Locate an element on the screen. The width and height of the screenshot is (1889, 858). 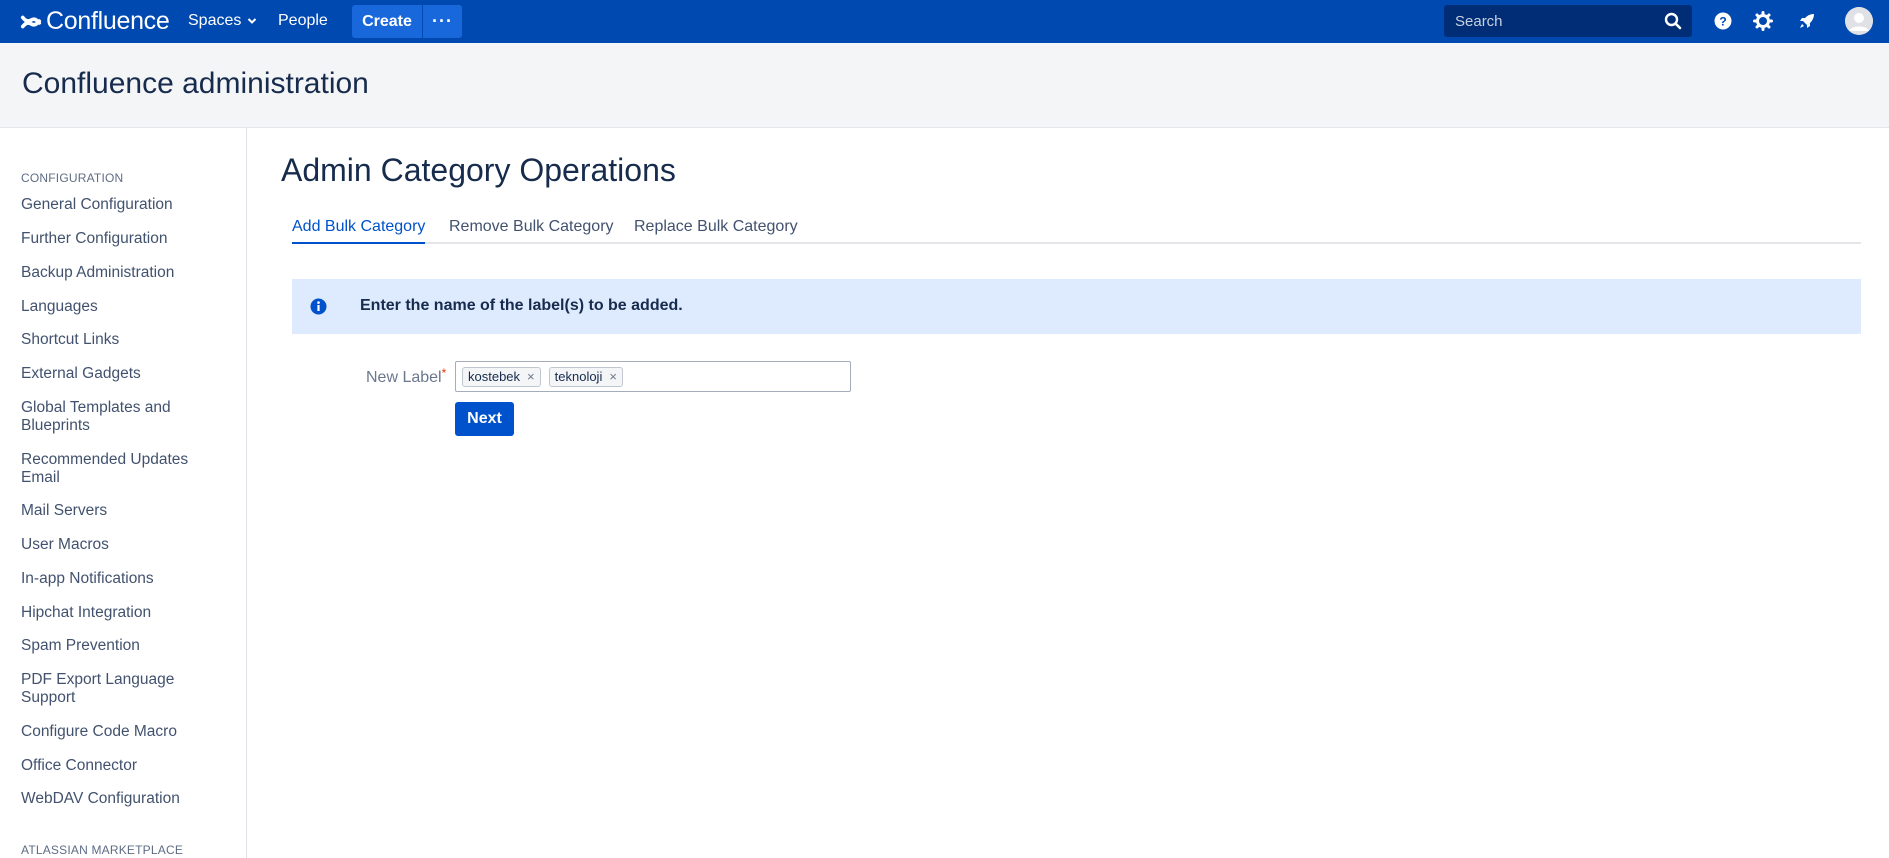
sidebar-item-languages: Languages is located at coordinates (121, 307).